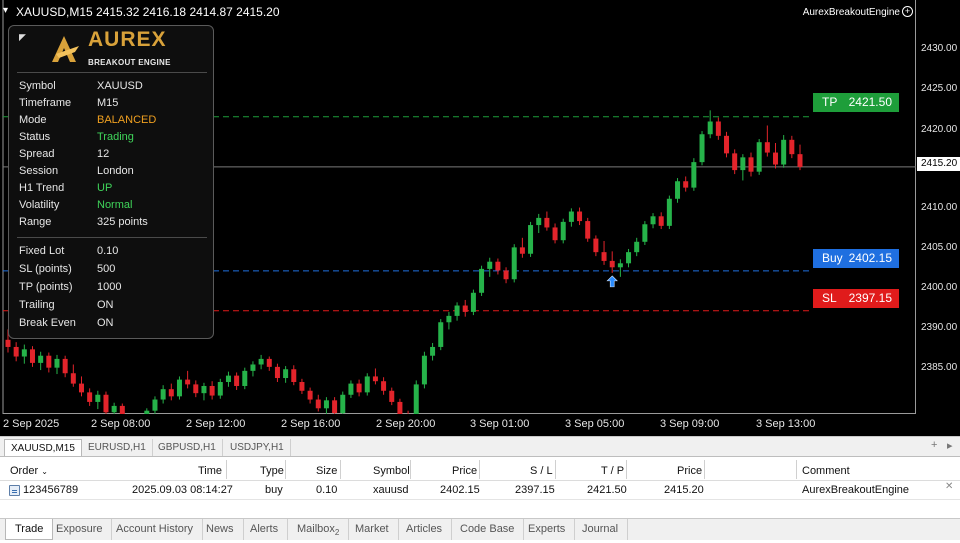 The image size is (960, 543). What do you see at coordinates (129, 62) in the screenshot?
I see `logo-subtitle: BREAKOUT ENGINE` at bounding box center [129, 62].